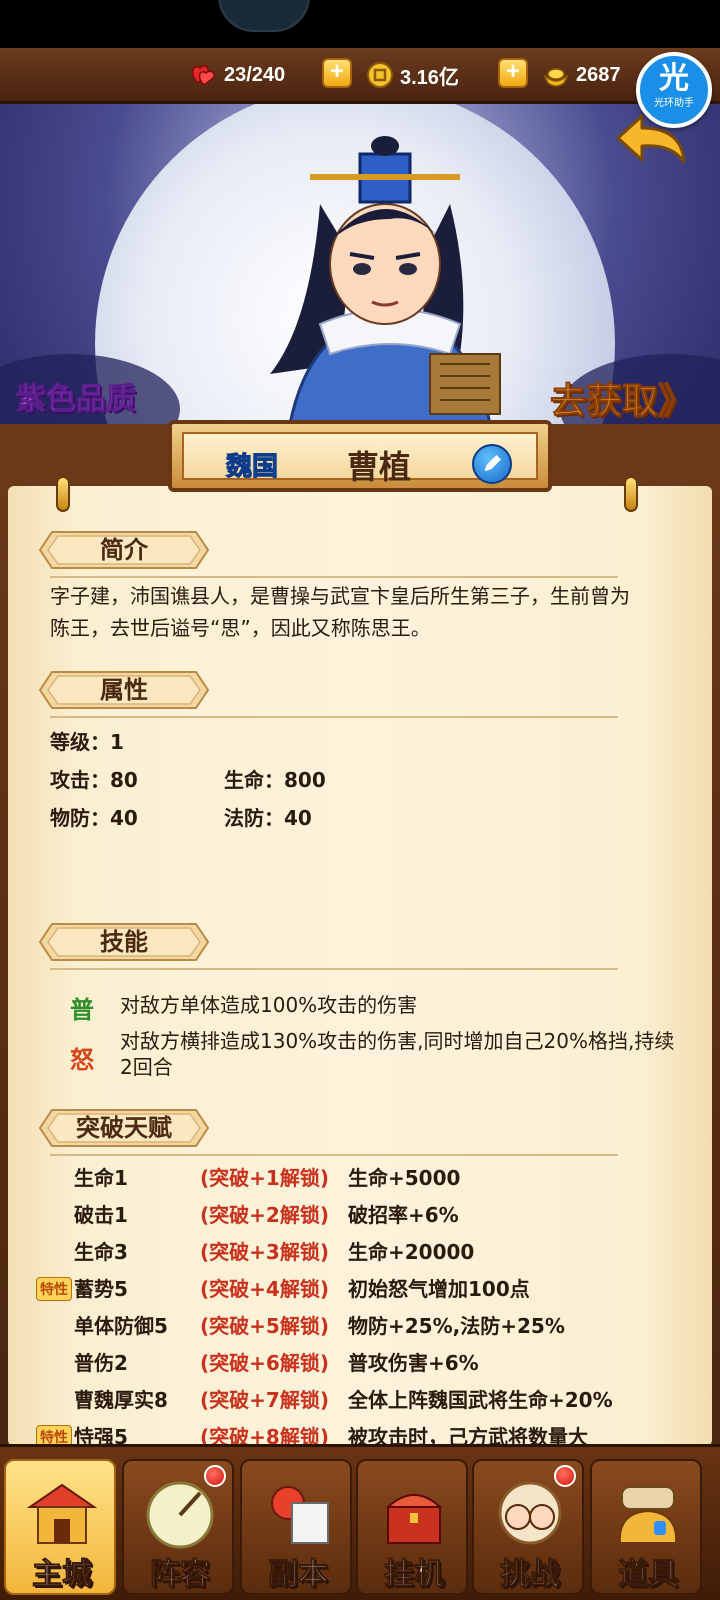 This screenshot has width=720, height=1600. What do you see at coordinates (648, 1515) in the screenshot?
I see `items-bag-icon` at bounding box center [648, 1515].